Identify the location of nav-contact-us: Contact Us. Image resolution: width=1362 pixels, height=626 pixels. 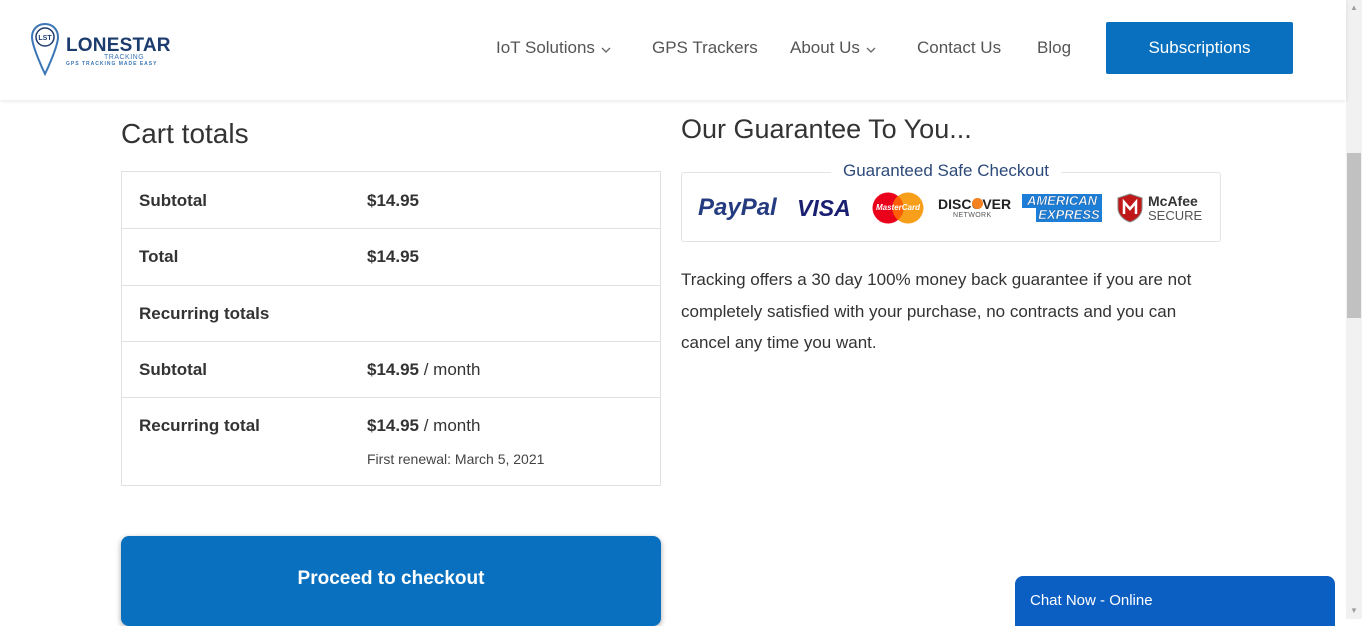
(959, 48).